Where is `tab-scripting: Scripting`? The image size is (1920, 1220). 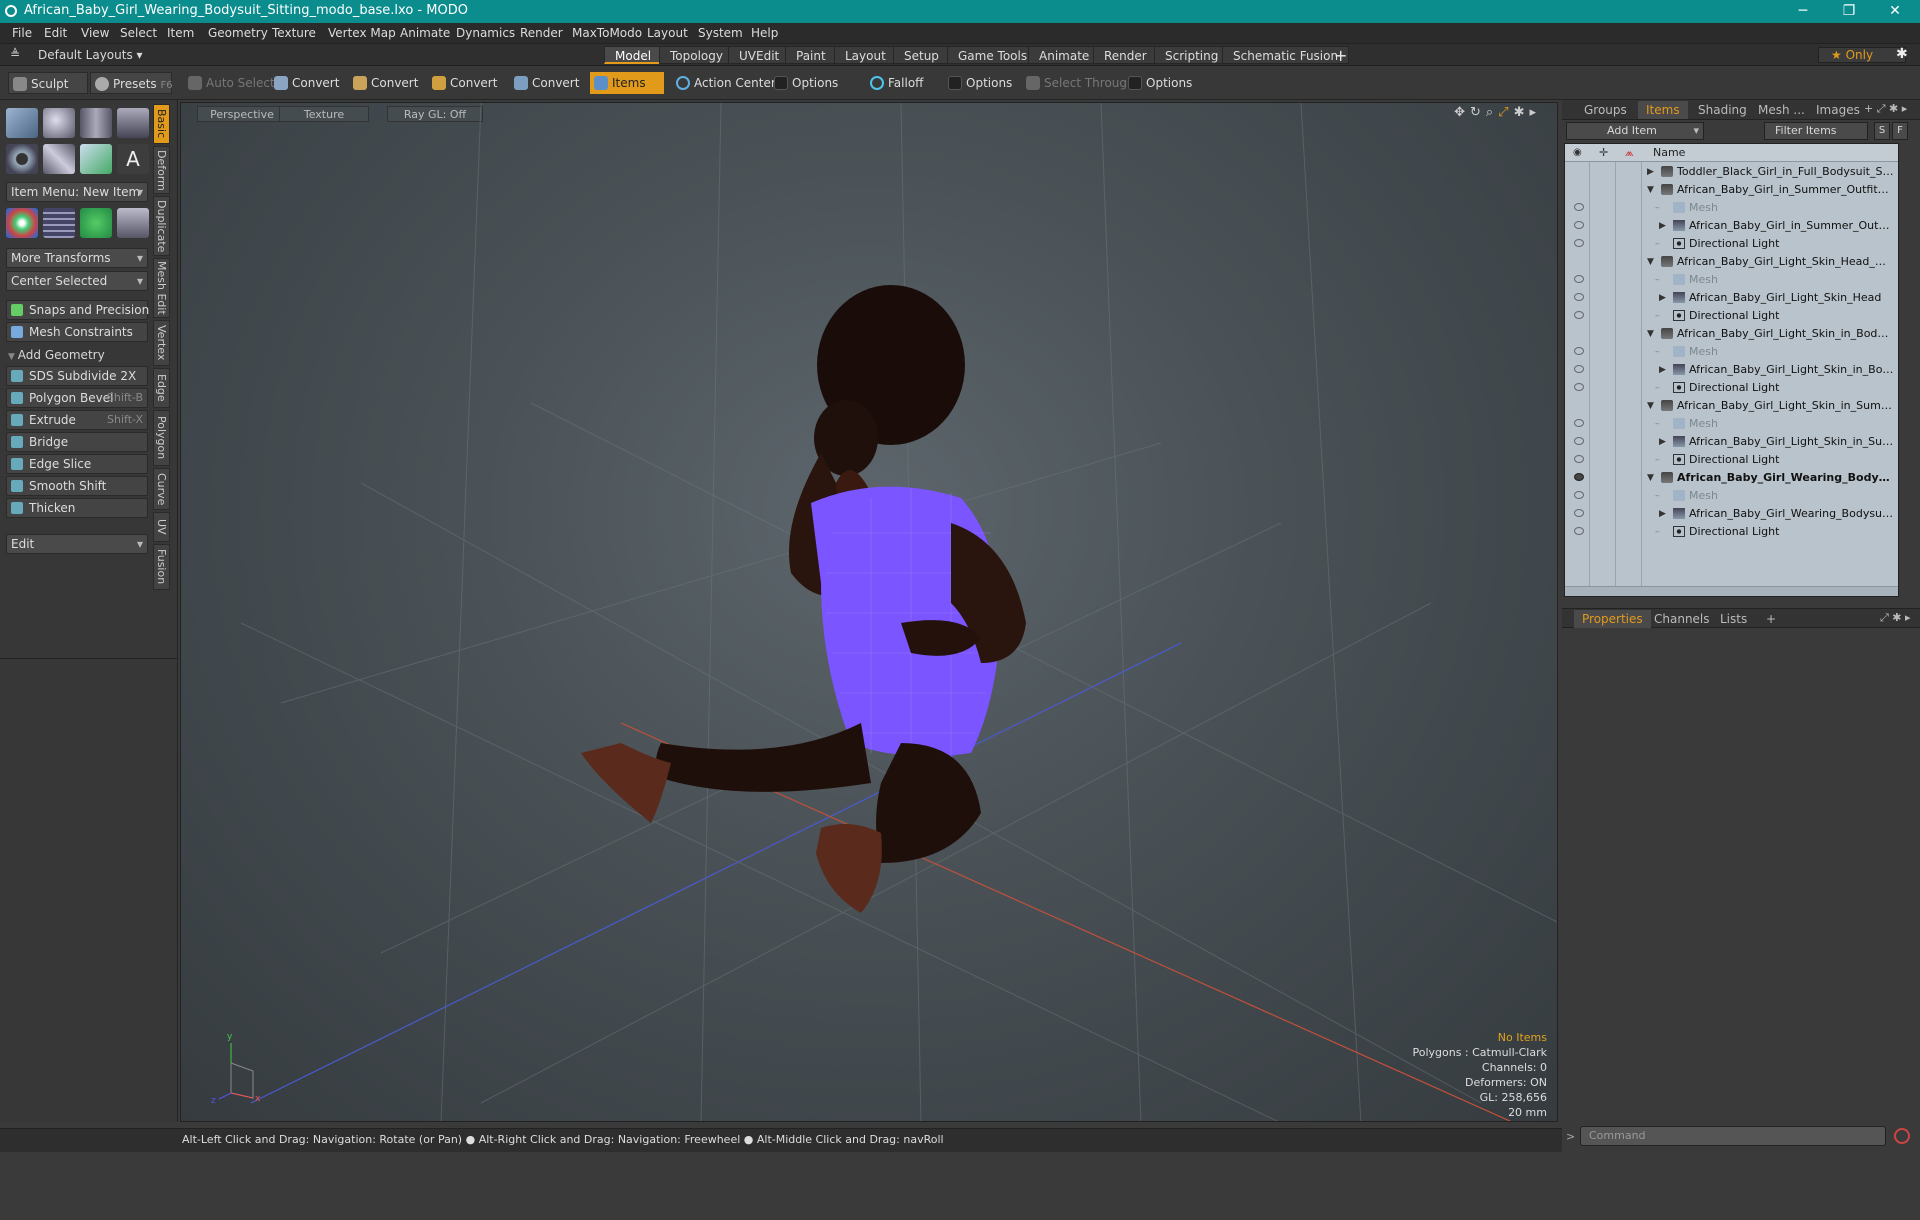
tab-scripting: Scripting is located at coordinates (1192, 55).